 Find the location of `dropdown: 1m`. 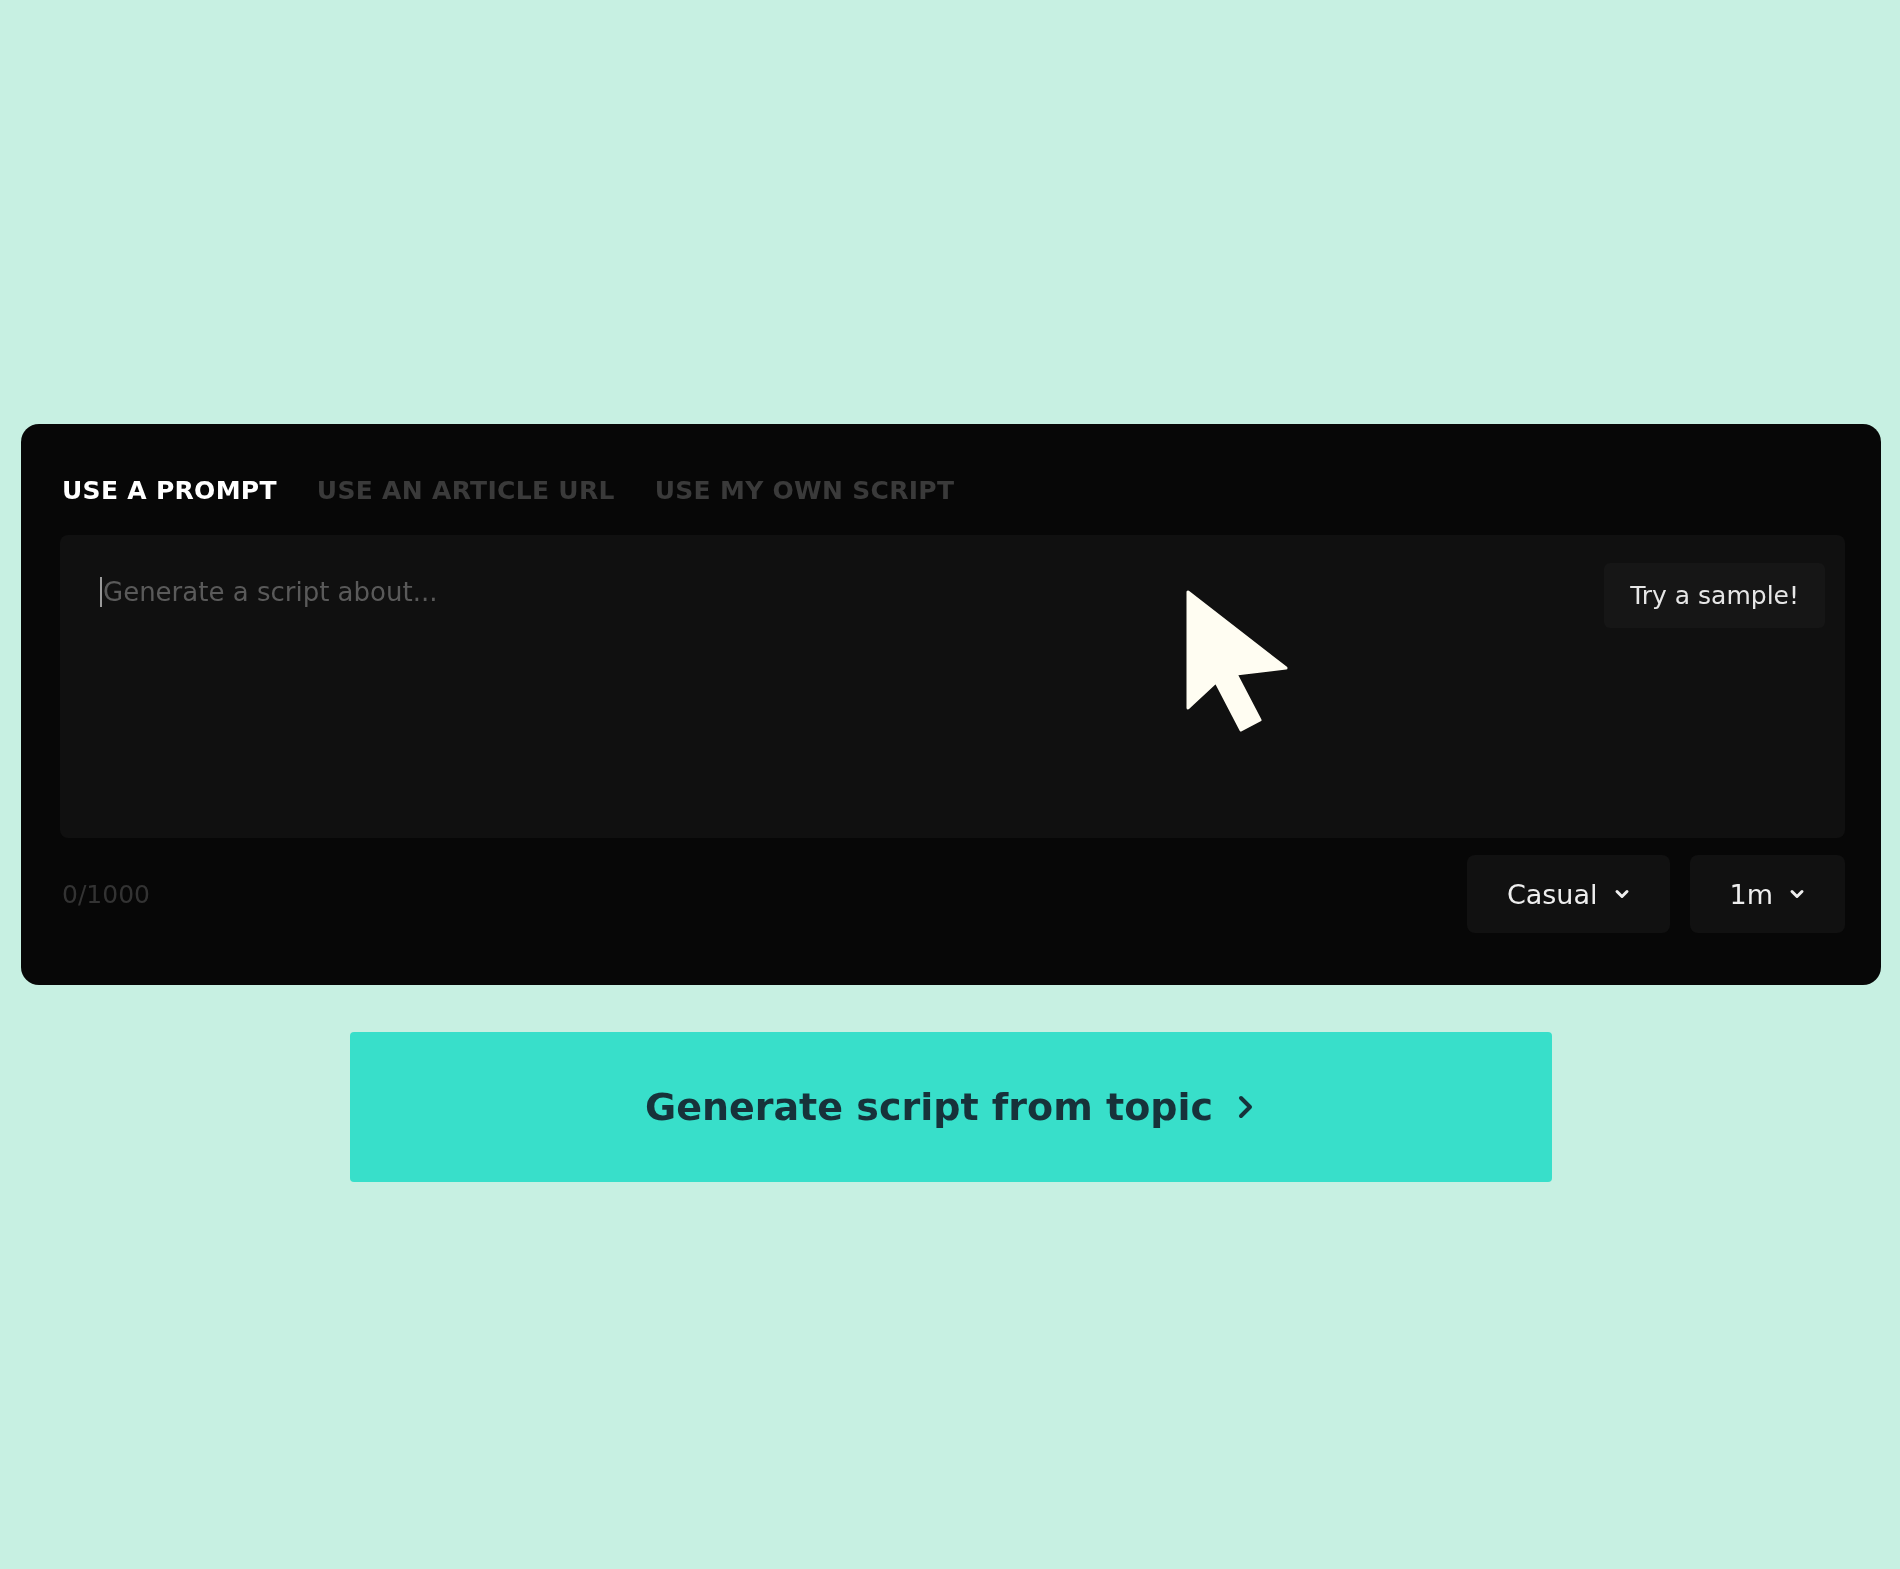

dropdown: 1m is located at coordinates (1767, 894).